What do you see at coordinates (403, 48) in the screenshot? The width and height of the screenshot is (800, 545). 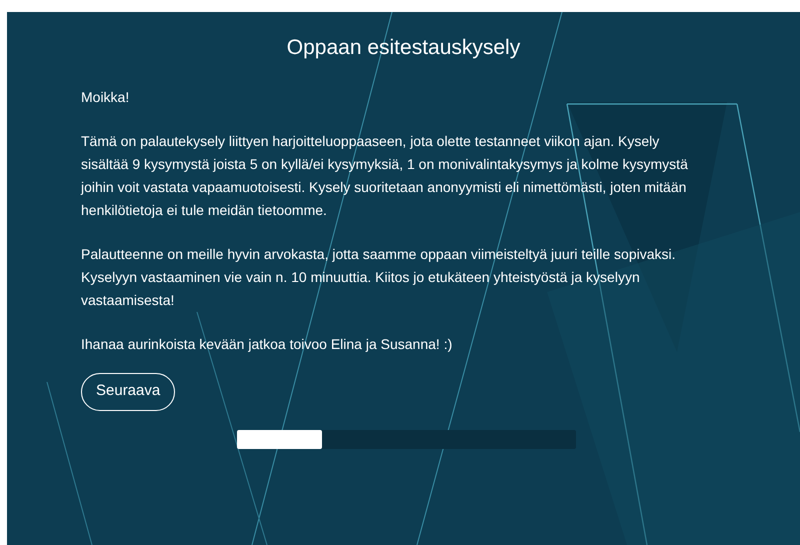 I see `survey-title: Oppaan esitestauskysely` at bounding box center [403, 48].